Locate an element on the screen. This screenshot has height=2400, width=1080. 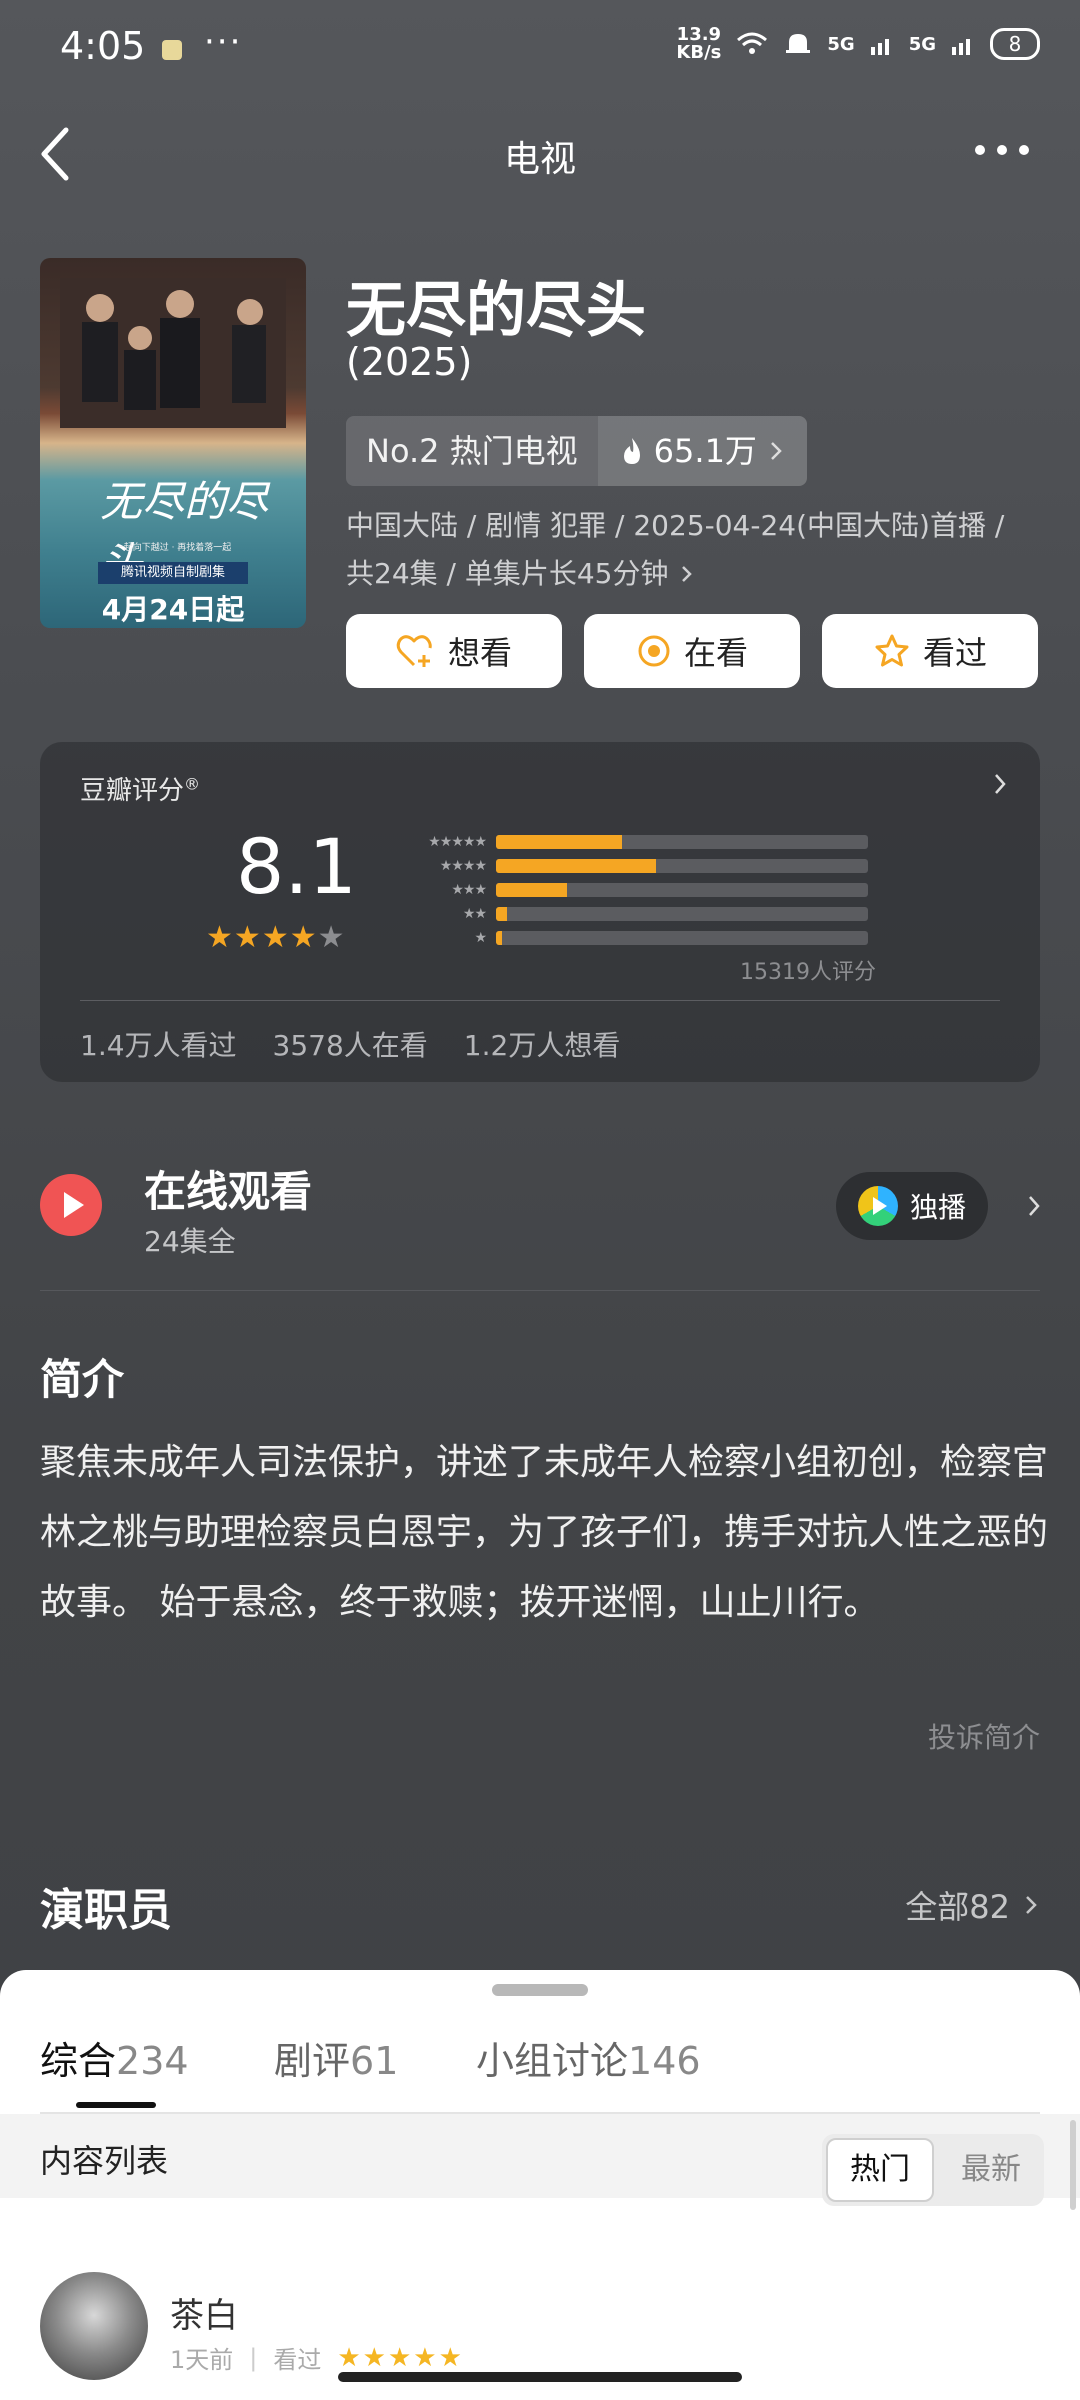
rating-score: 8.1 is located at coordinates (296, 866).